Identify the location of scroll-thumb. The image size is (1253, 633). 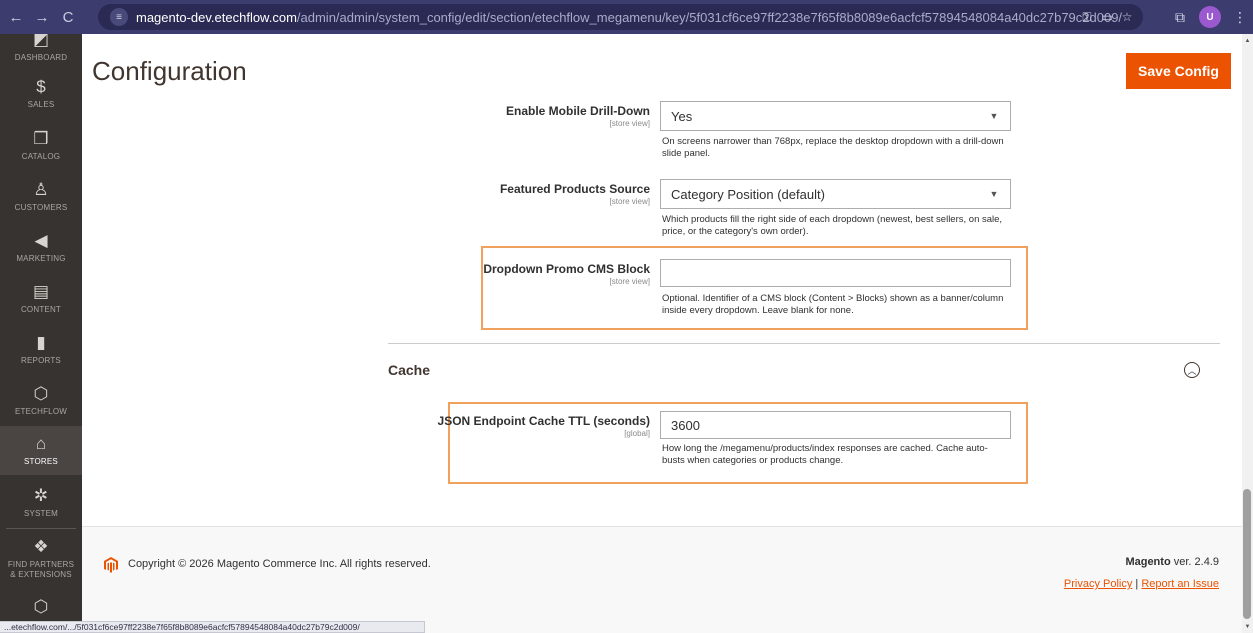
(1247, 554).